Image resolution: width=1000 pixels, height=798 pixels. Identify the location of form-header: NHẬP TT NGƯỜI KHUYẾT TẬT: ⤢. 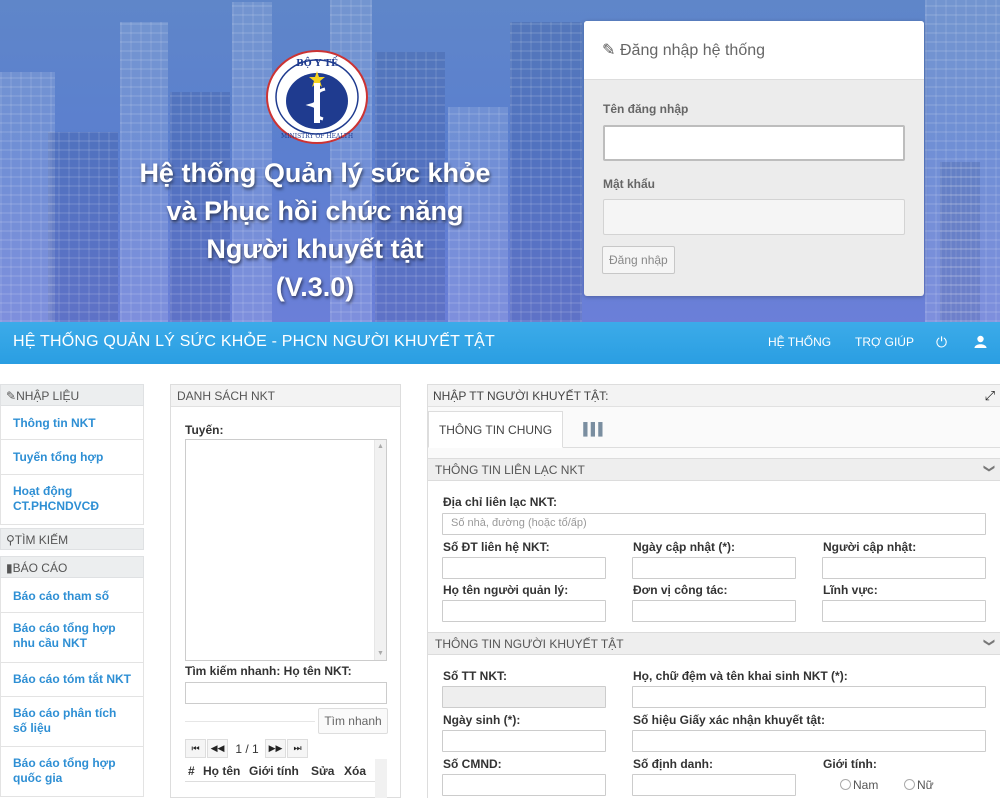
(714, 396).